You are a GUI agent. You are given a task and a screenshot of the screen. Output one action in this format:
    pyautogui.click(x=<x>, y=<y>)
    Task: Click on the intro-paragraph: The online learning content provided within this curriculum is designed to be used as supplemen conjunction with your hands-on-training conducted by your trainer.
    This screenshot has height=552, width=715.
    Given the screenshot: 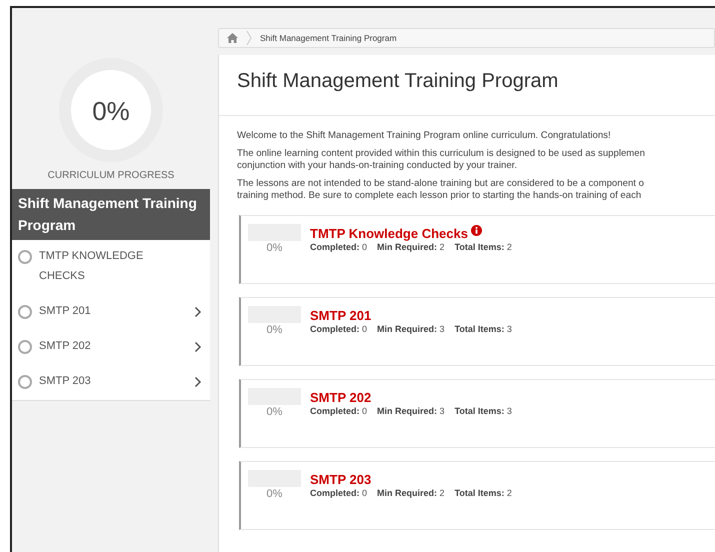 What is the action you would take?
    pyautogui.click(x=441, y=160)
    